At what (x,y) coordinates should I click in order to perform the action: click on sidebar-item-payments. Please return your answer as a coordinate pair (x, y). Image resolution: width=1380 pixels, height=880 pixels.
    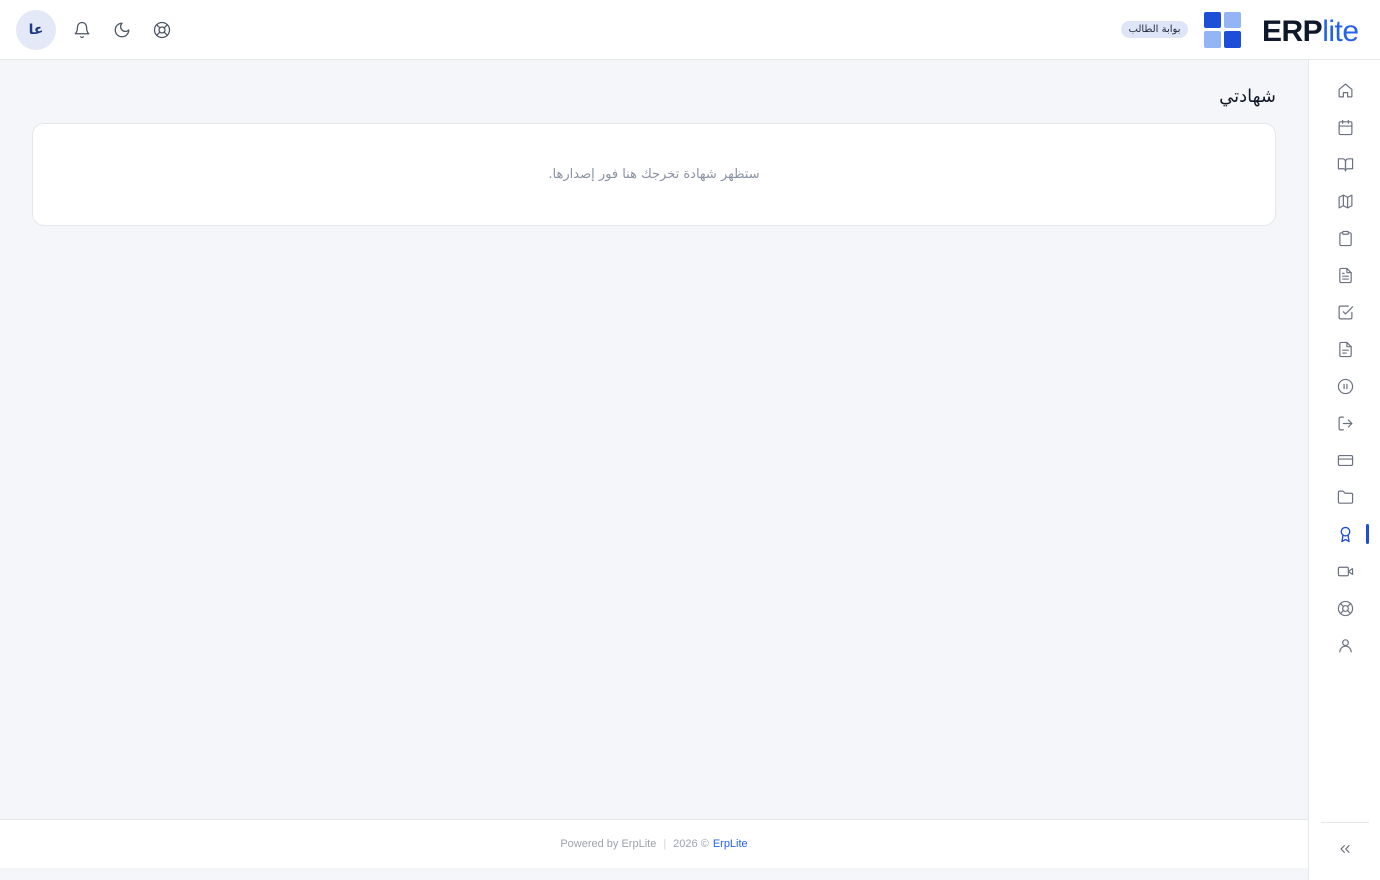
    Looking at the image, I should click on (1345, 460).